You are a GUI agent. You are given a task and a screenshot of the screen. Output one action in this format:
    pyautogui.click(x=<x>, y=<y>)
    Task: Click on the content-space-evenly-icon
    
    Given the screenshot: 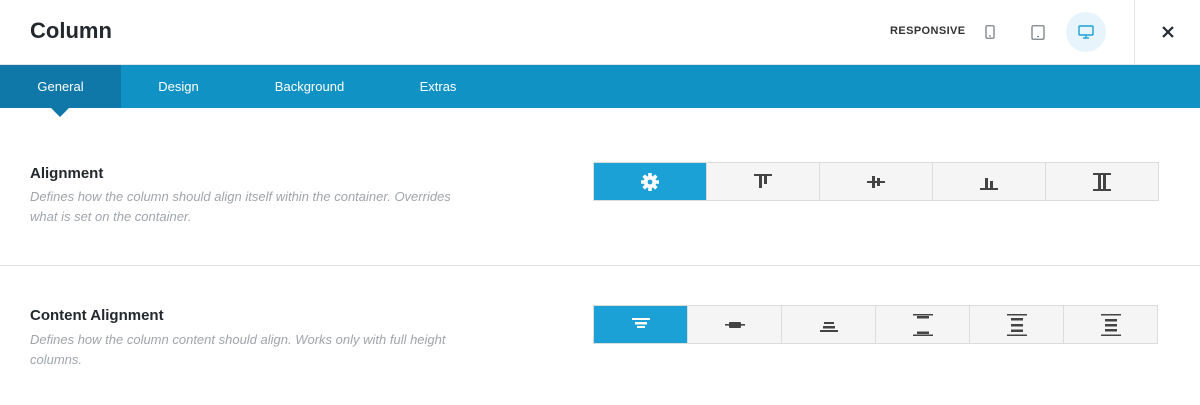 What is the action you would take?
    pyautogui.click(x=1110, y=324)
    